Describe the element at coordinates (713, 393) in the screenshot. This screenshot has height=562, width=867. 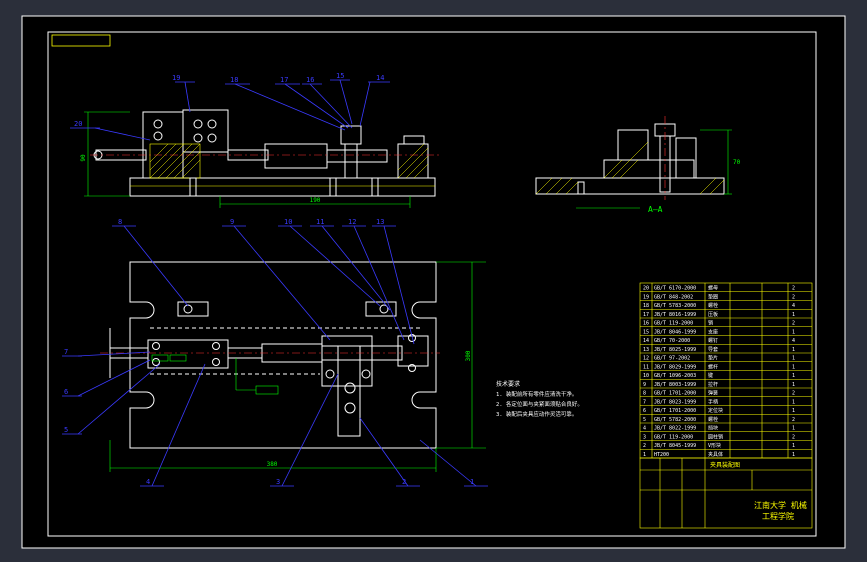
I see `bom-cell-name: 弹簧` at that location.